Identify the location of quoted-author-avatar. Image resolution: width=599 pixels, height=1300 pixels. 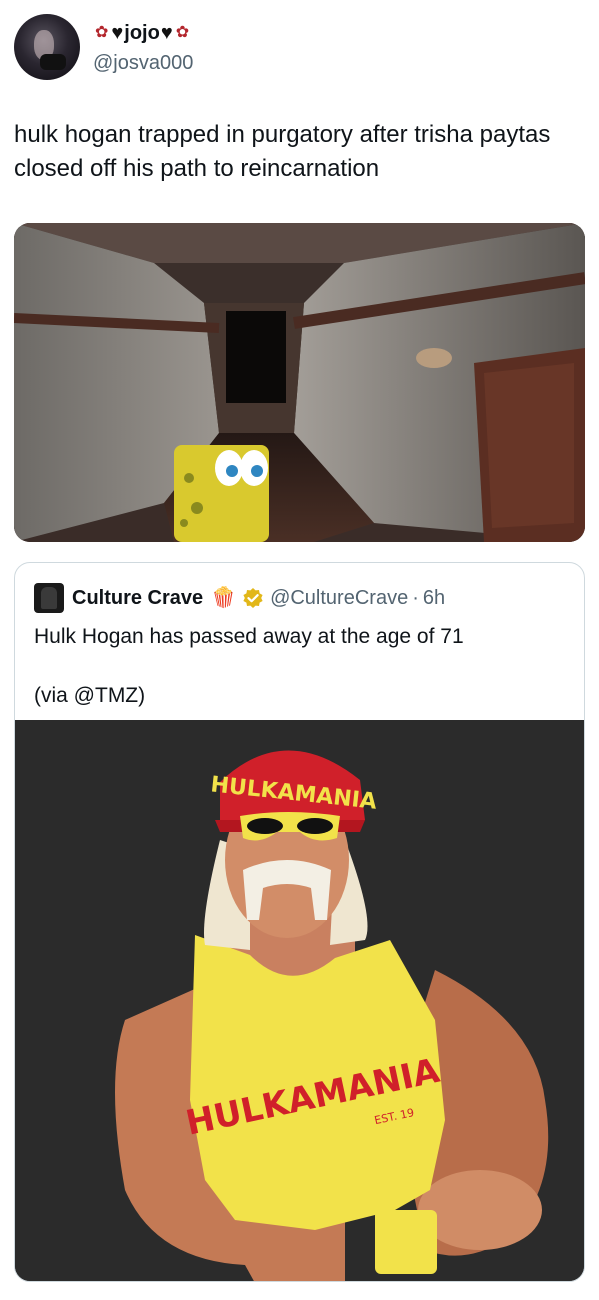
(49, 598).